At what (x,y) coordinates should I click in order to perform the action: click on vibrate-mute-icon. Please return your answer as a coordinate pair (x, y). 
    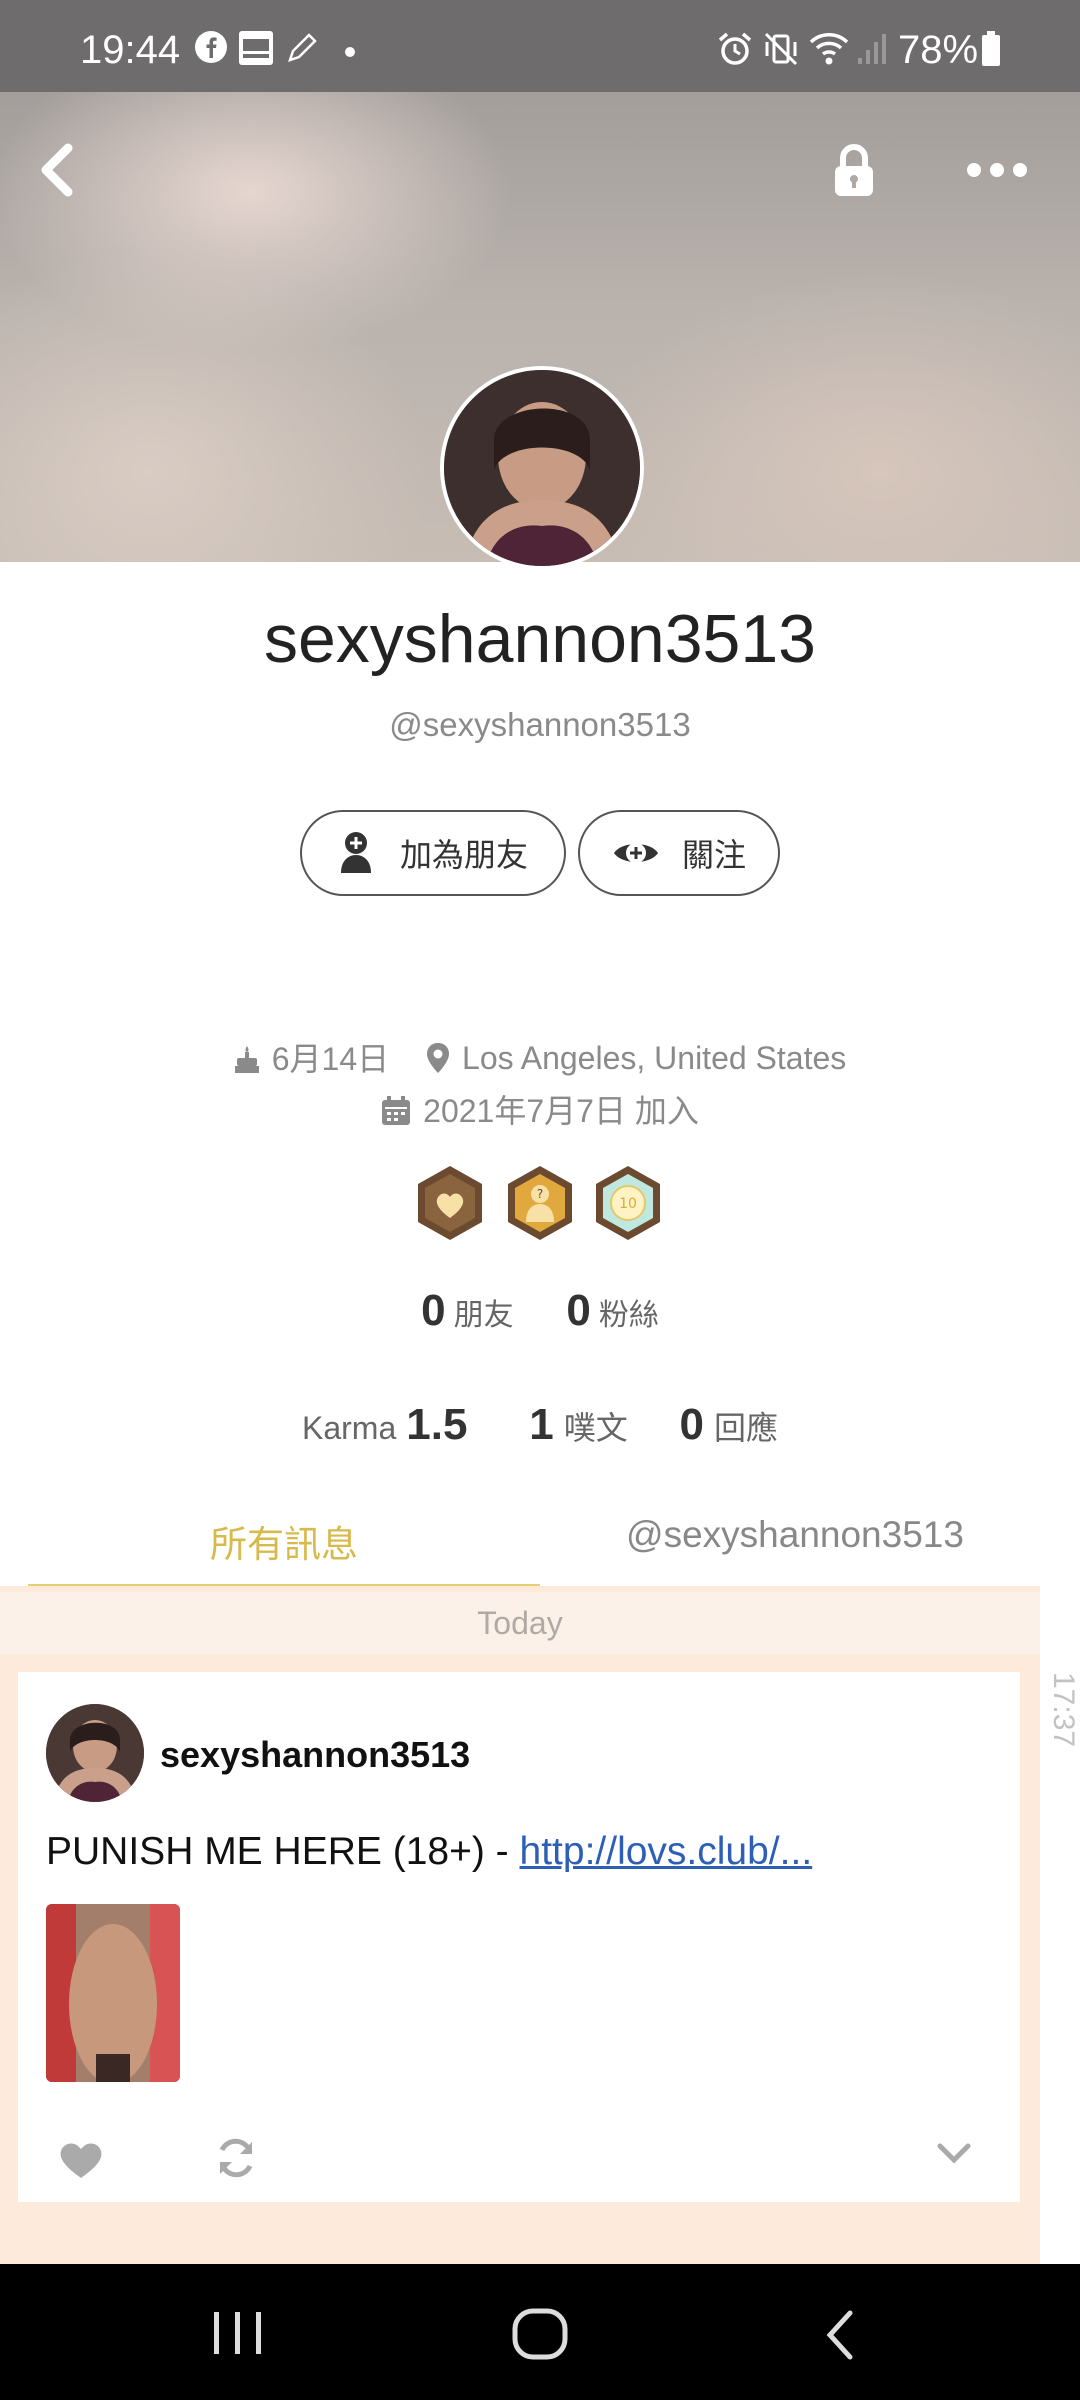
    Looking at the image, I should click on (781, 49).